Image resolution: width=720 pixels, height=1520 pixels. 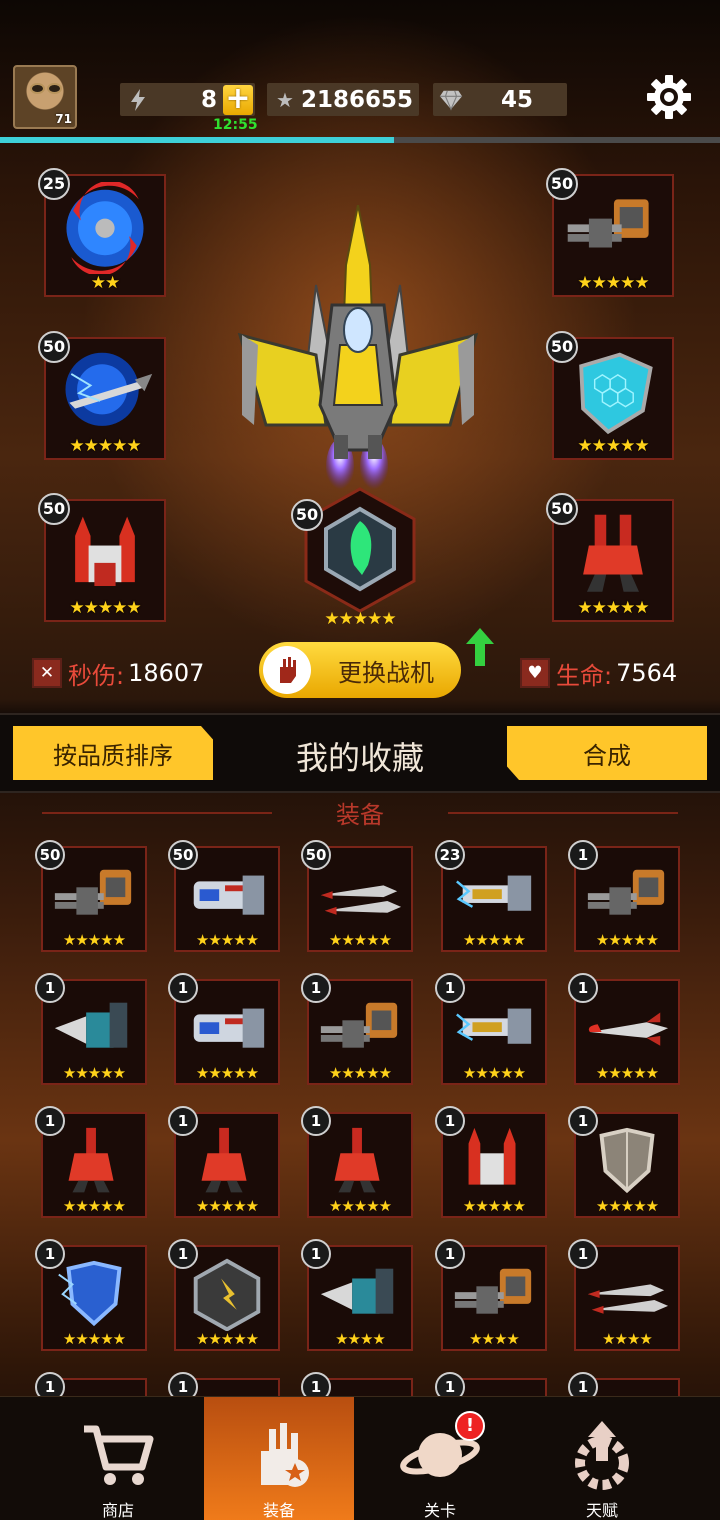 What do you see at coordinates (440, 1458) in the screenshot?
I see `nav-levels: ! 关卡` at bounding box center [440, 1458].